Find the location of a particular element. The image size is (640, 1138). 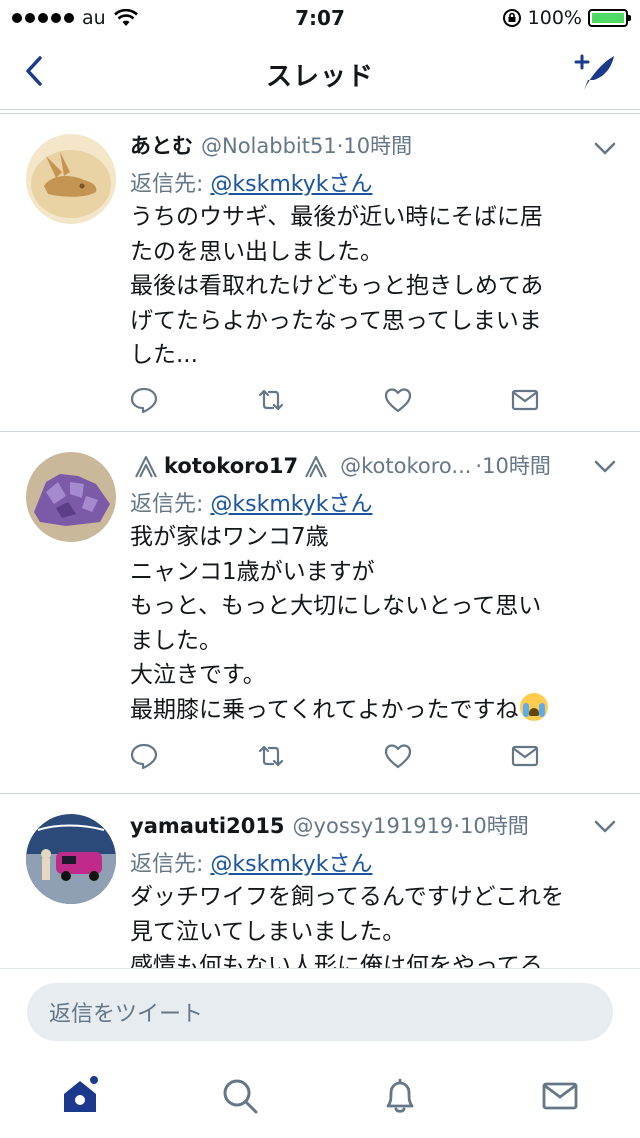

car-avatar-image is located at coordinates (71, 859).